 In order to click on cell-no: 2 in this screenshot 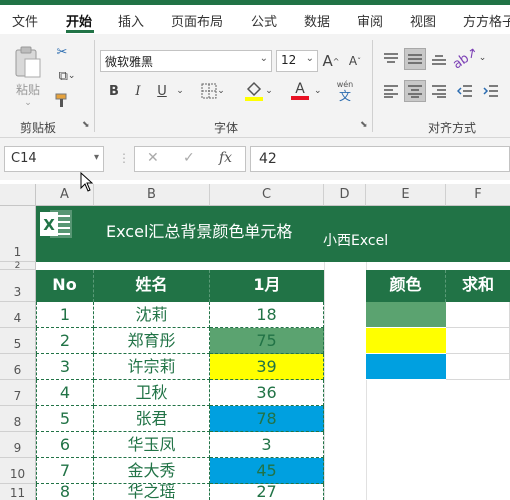, I will do `click(65, 341)`.